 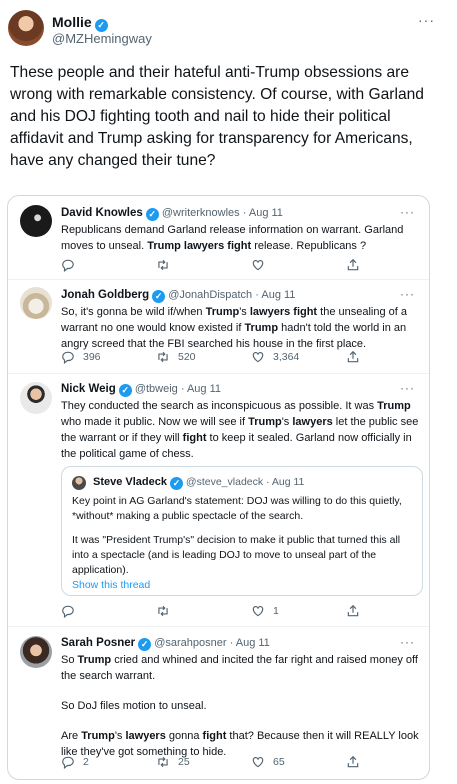 I want to click on like-button: 1, so click(x=265, y=611).